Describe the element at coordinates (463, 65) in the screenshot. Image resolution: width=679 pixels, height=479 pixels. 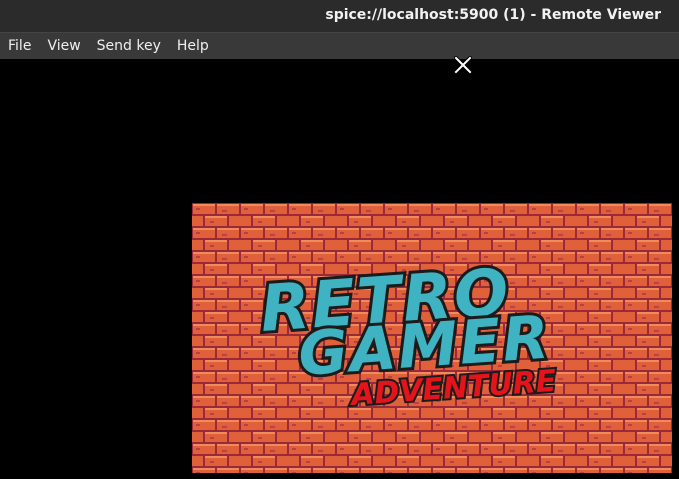
I see `x-cursor-icon` at that location.